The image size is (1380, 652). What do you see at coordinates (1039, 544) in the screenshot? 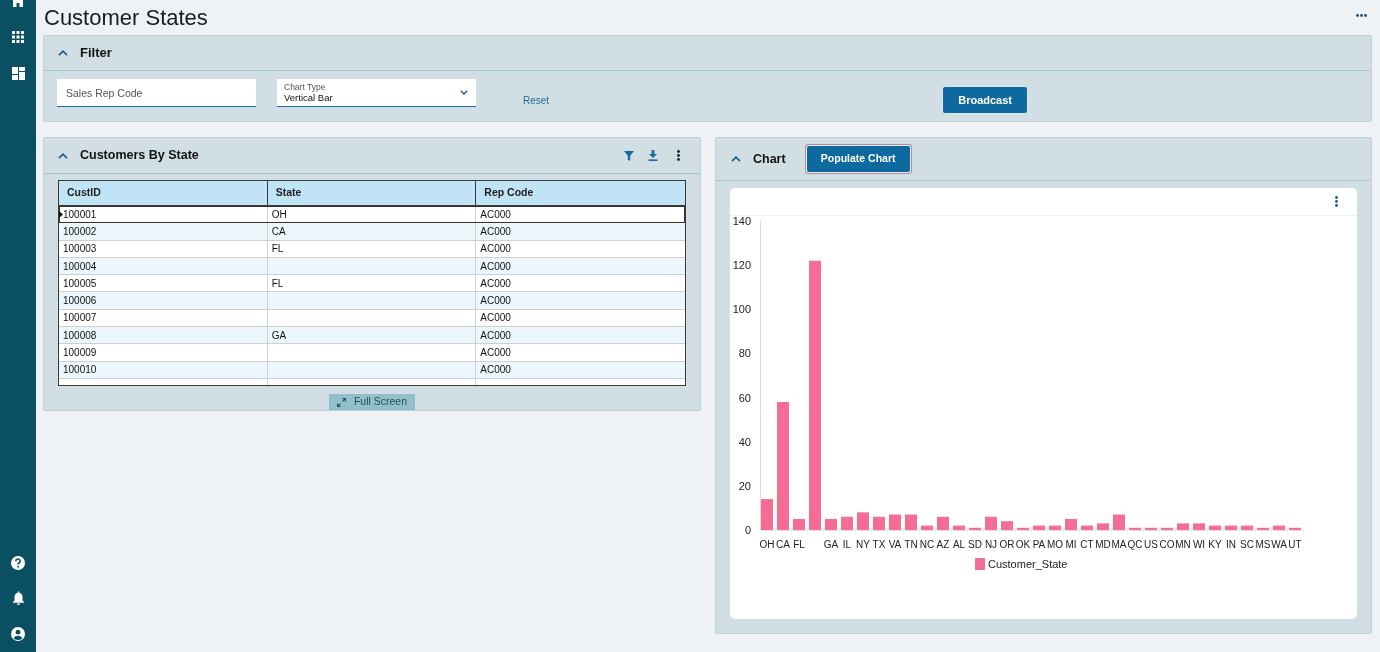
I see `x-axis-label: PA` at bounding box center [1039, 544].